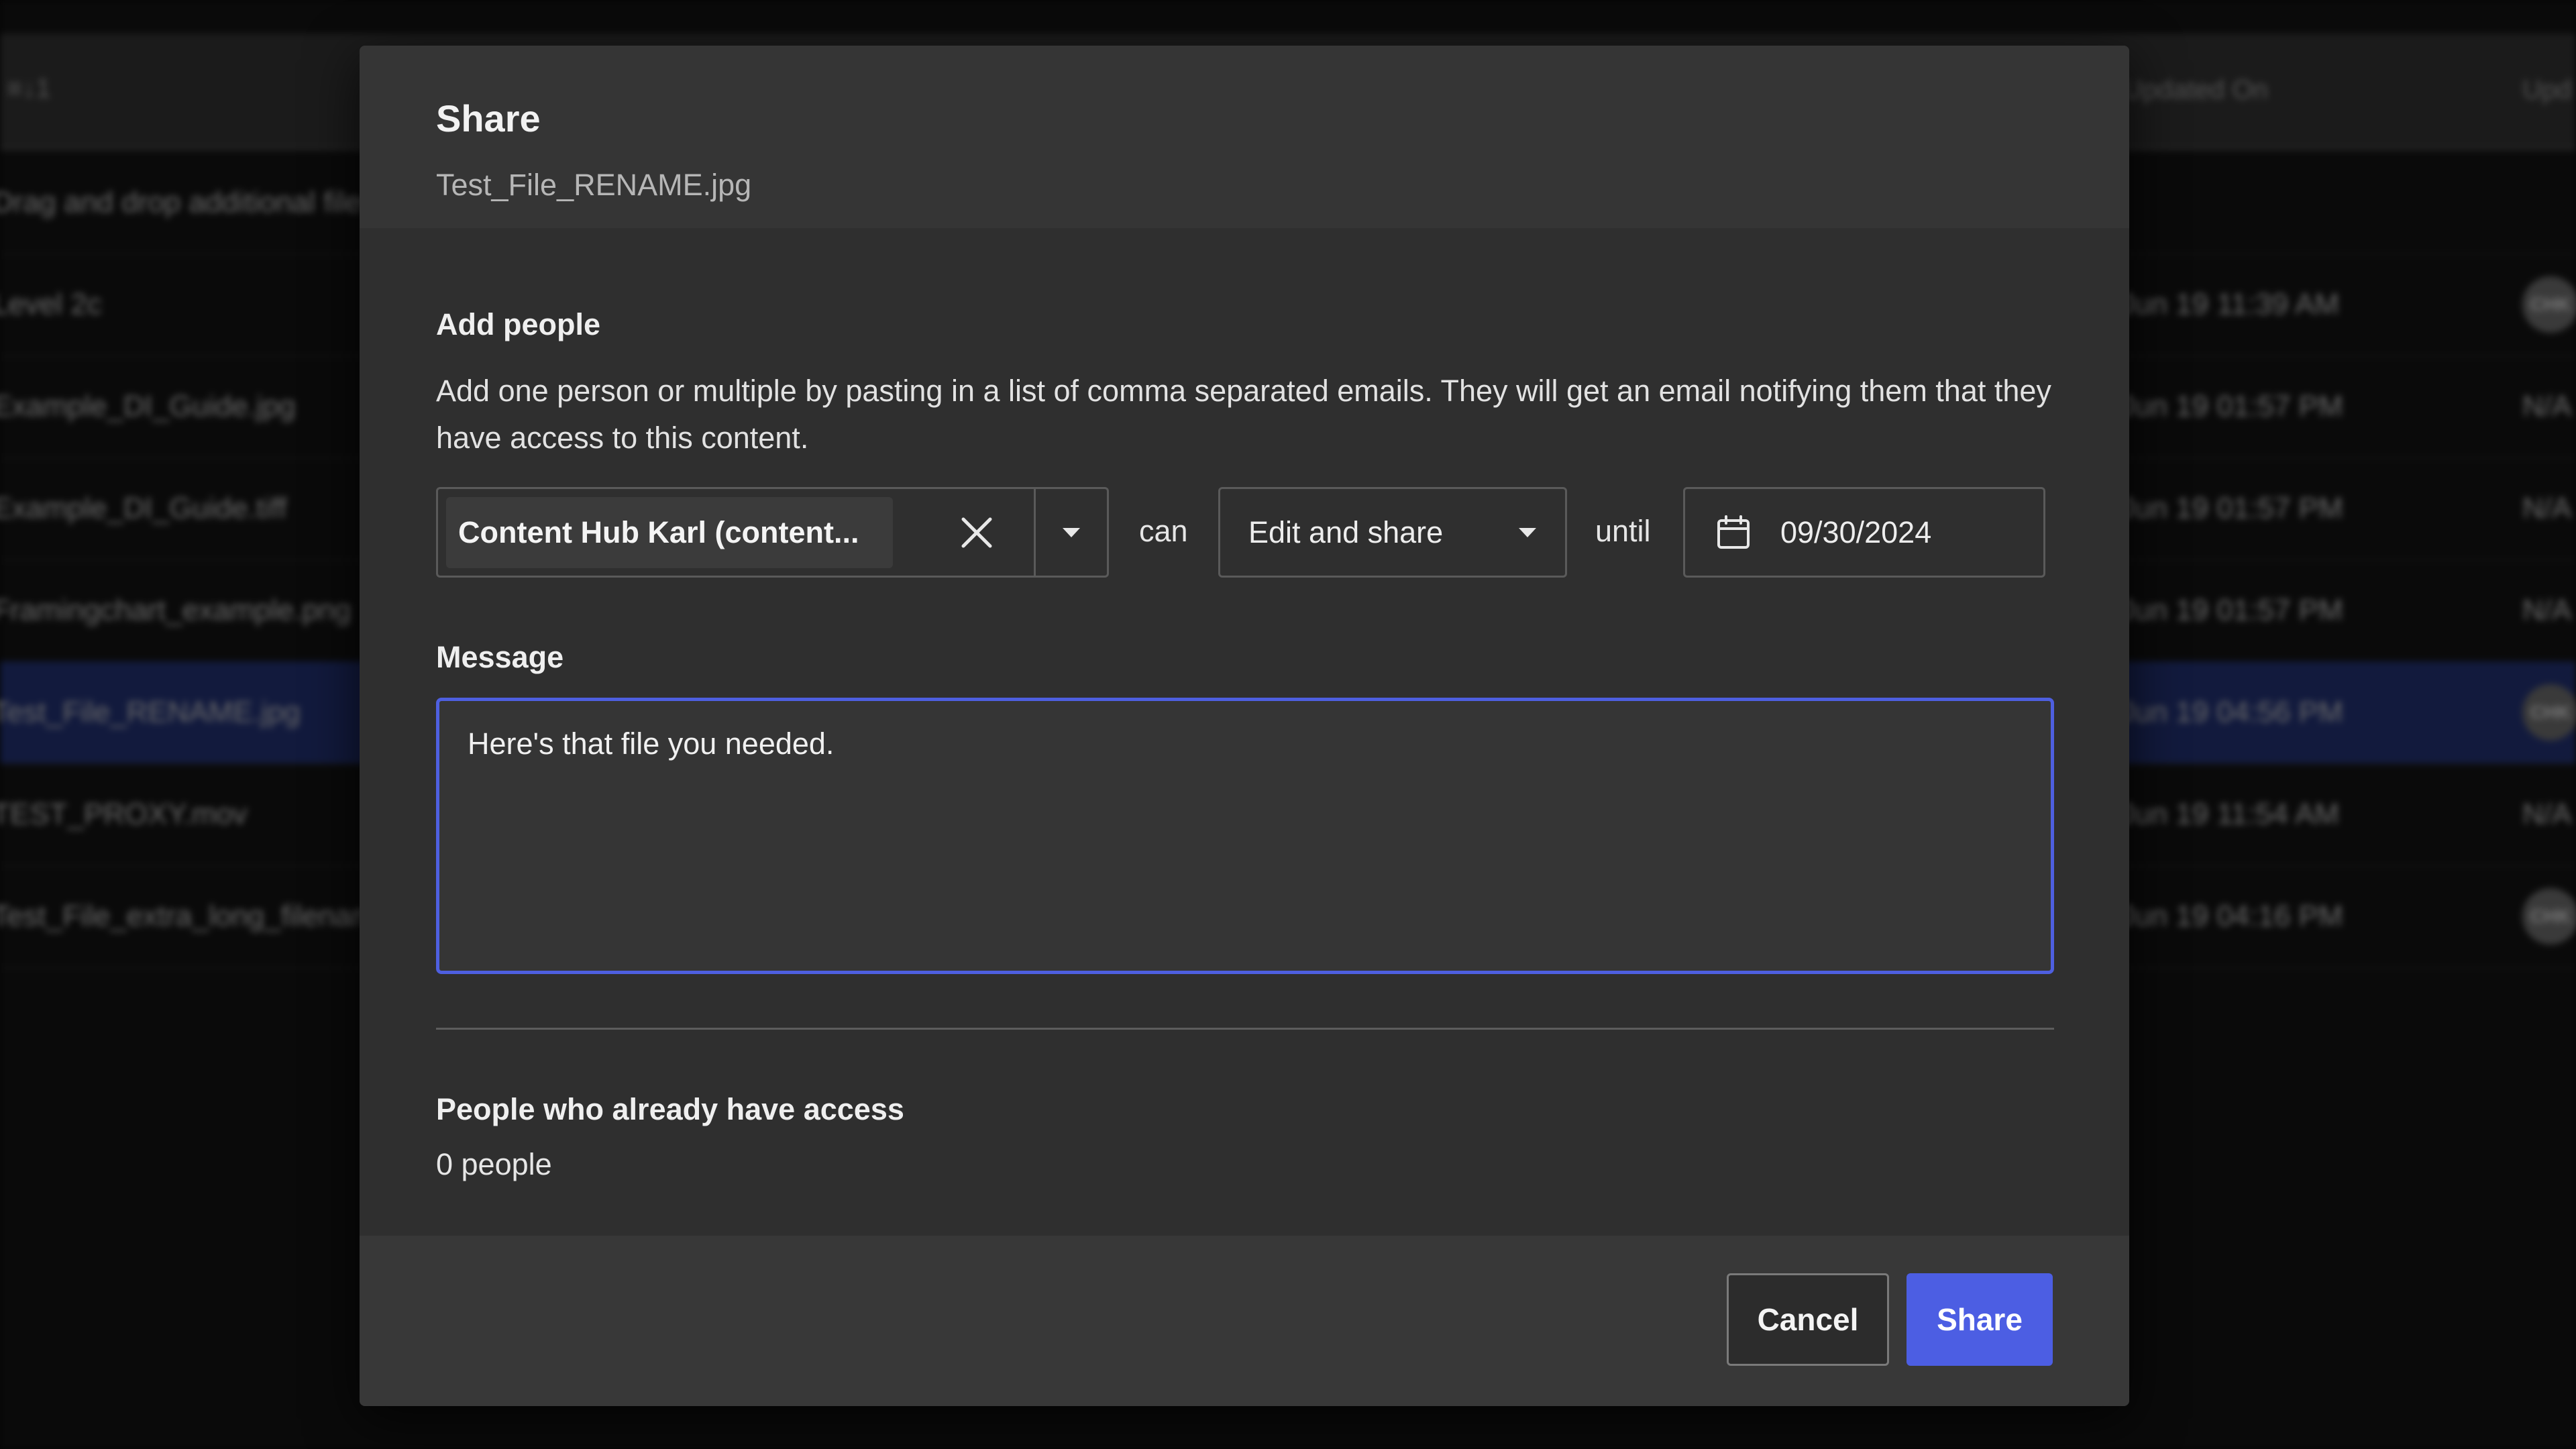 This screenshot has height=1449, width=2576. I want to click on column-header-updated-by: Upd, so click(2547, 90).